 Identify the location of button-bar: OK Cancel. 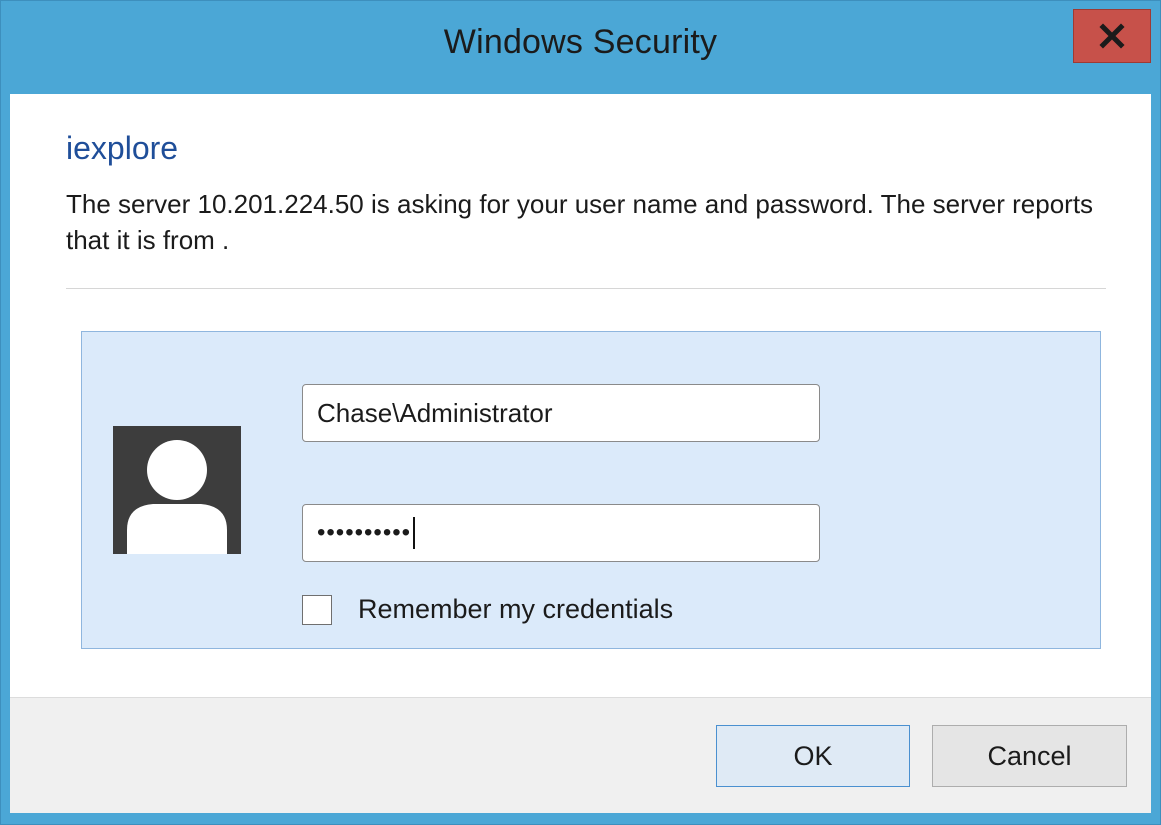
(580, 755).